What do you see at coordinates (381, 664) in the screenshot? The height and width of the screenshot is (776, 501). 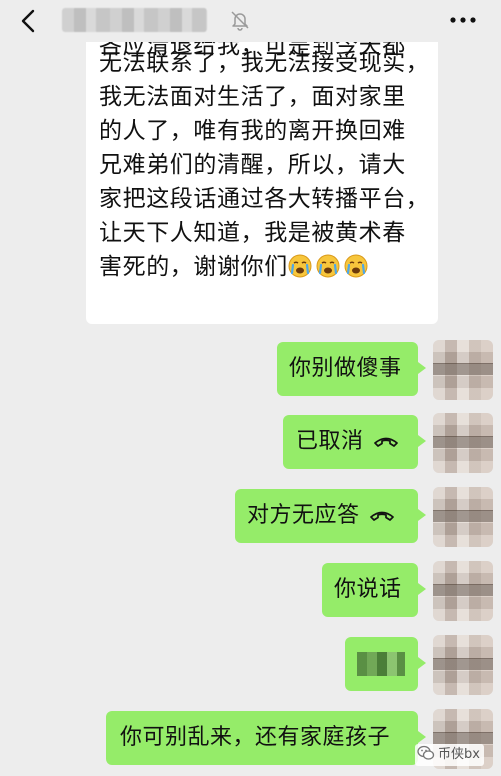 I see `blurred-message-content` at bounding box center [381, 664].